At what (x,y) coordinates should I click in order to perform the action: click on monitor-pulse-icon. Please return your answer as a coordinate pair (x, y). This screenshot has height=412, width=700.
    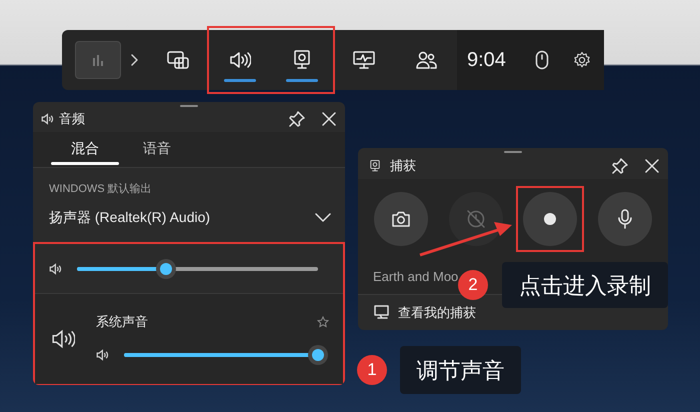
    Looking at the image, I should click on (364, 60).